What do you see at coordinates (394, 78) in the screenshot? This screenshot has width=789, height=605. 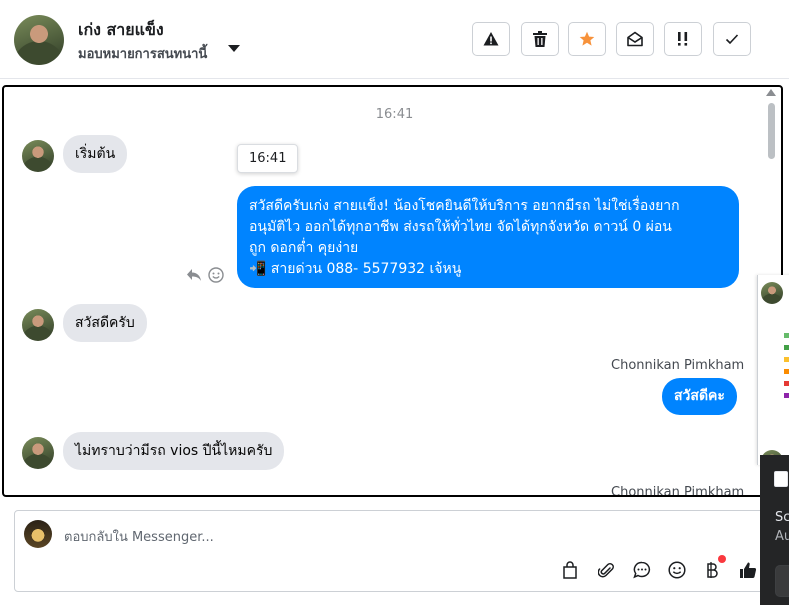 I see `header-divider` at bounding box center [394, 78].